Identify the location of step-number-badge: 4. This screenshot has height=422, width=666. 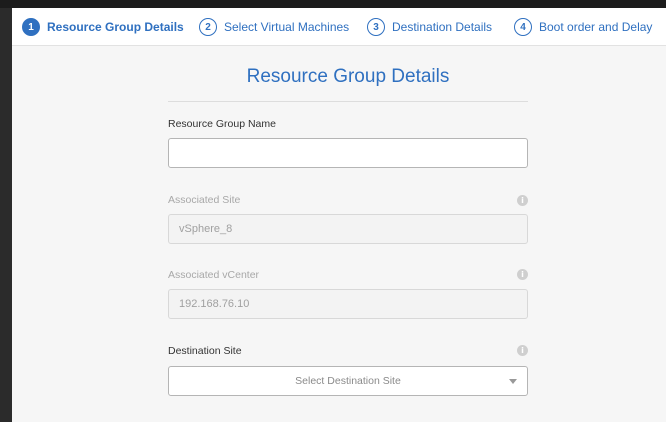
(523, 27).